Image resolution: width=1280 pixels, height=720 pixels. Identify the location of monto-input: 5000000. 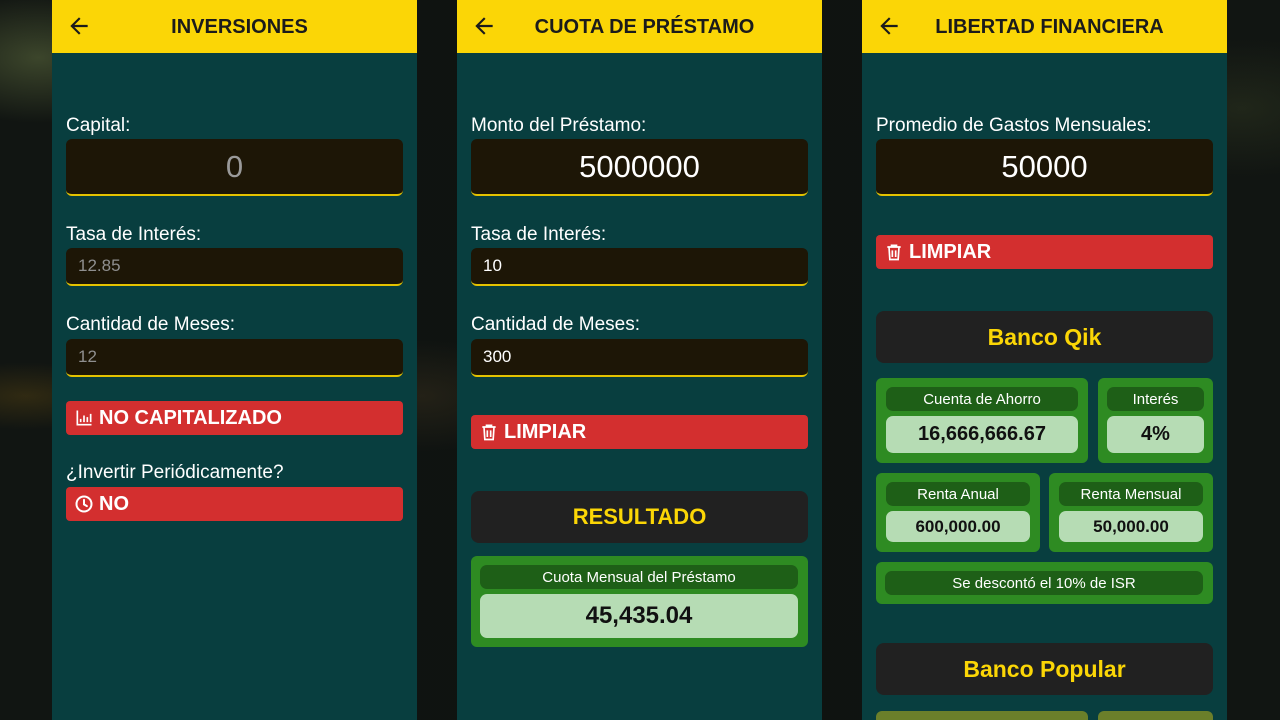
(639, 167).